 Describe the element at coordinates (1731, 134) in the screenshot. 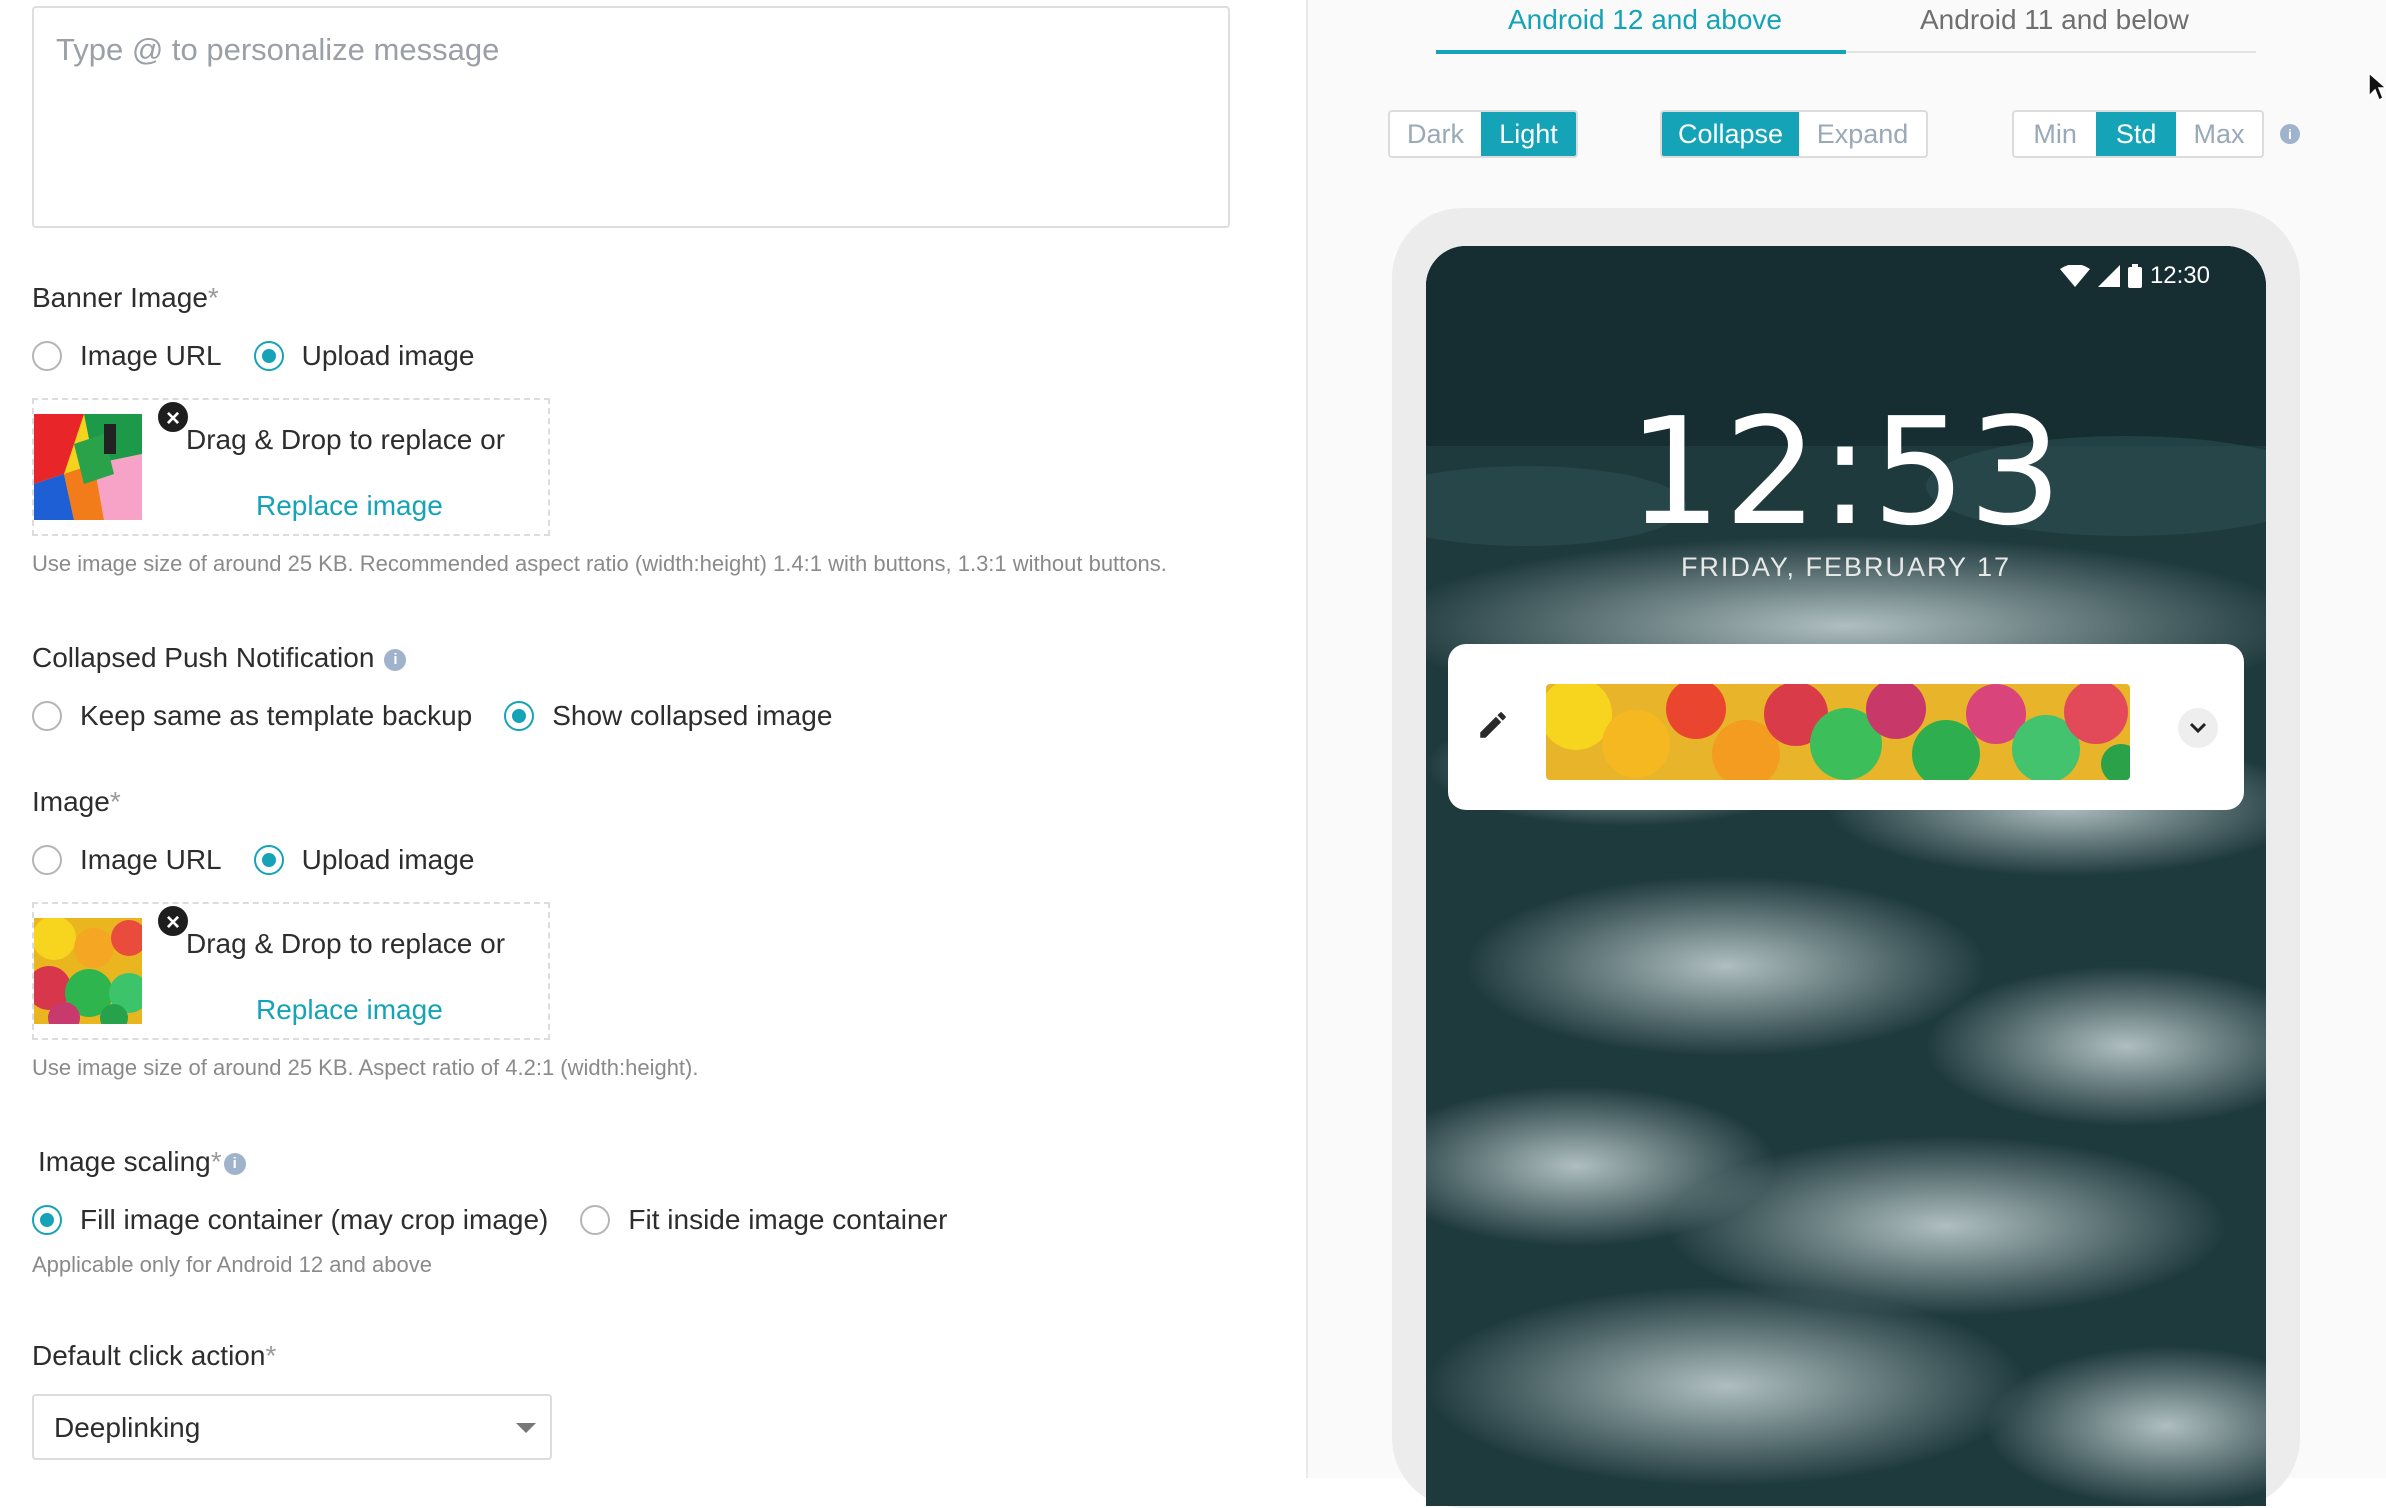

I see `collapse-button: Collapse` at that location.